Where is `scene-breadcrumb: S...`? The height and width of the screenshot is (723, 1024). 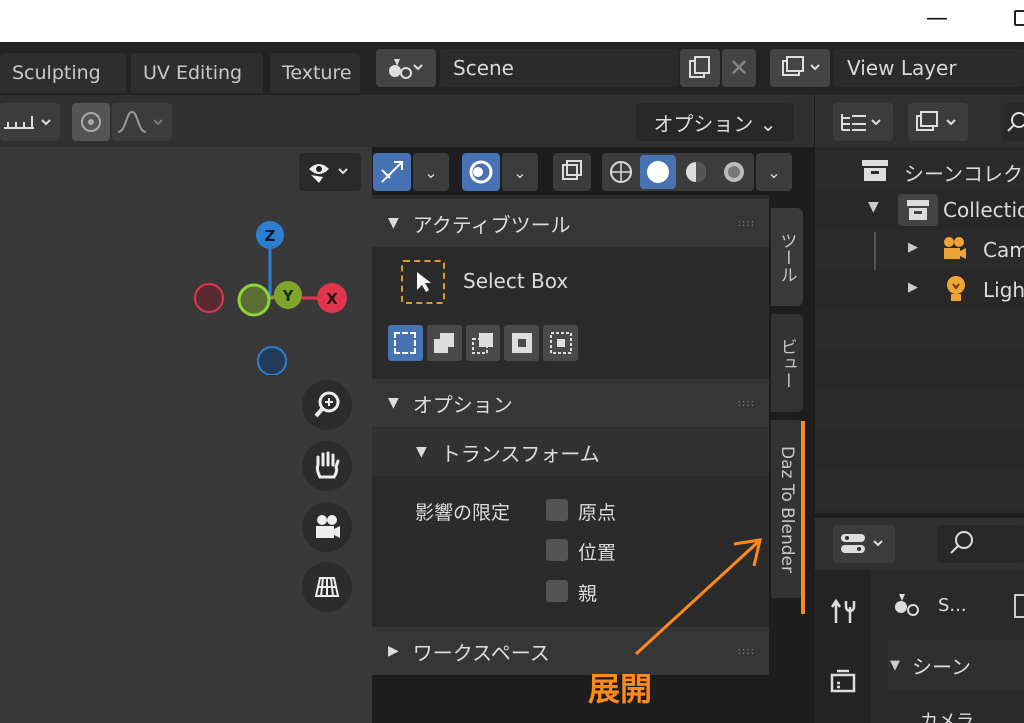
scene-breadcrumb: S... is located at coordinates (952, 605).